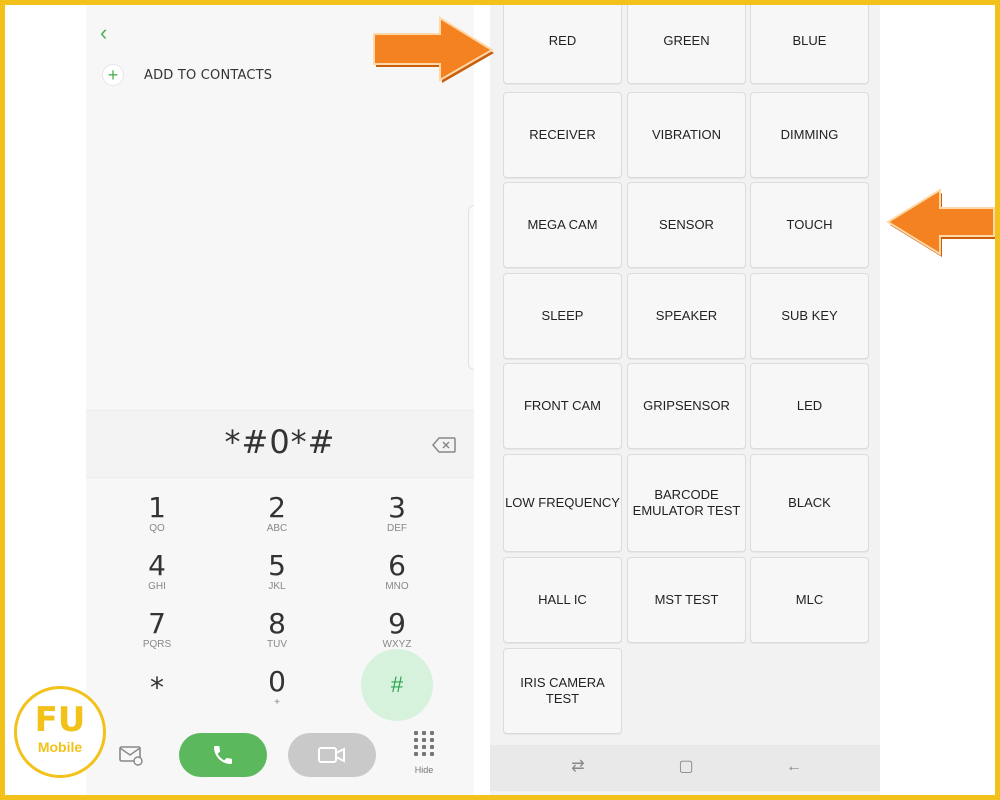  I want to click on left-arrow-icon, so click(941, 222).